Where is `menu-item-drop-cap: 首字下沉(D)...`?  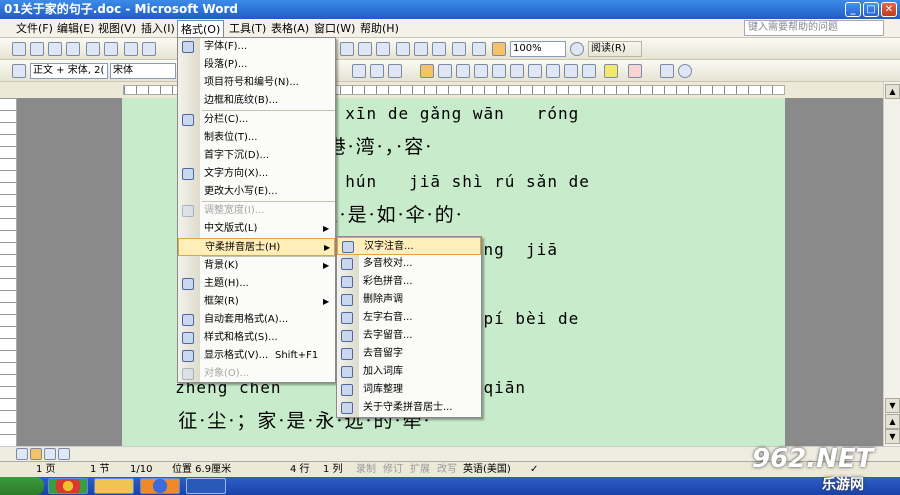 menu-item-drop-cap: 首字下沉(D)... is located at coordinates (256, 156).